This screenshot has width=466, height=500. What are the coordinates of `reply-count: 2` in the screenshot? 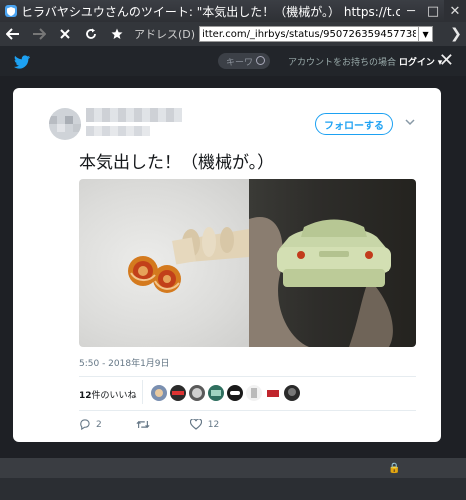 It's located at (99, 424).